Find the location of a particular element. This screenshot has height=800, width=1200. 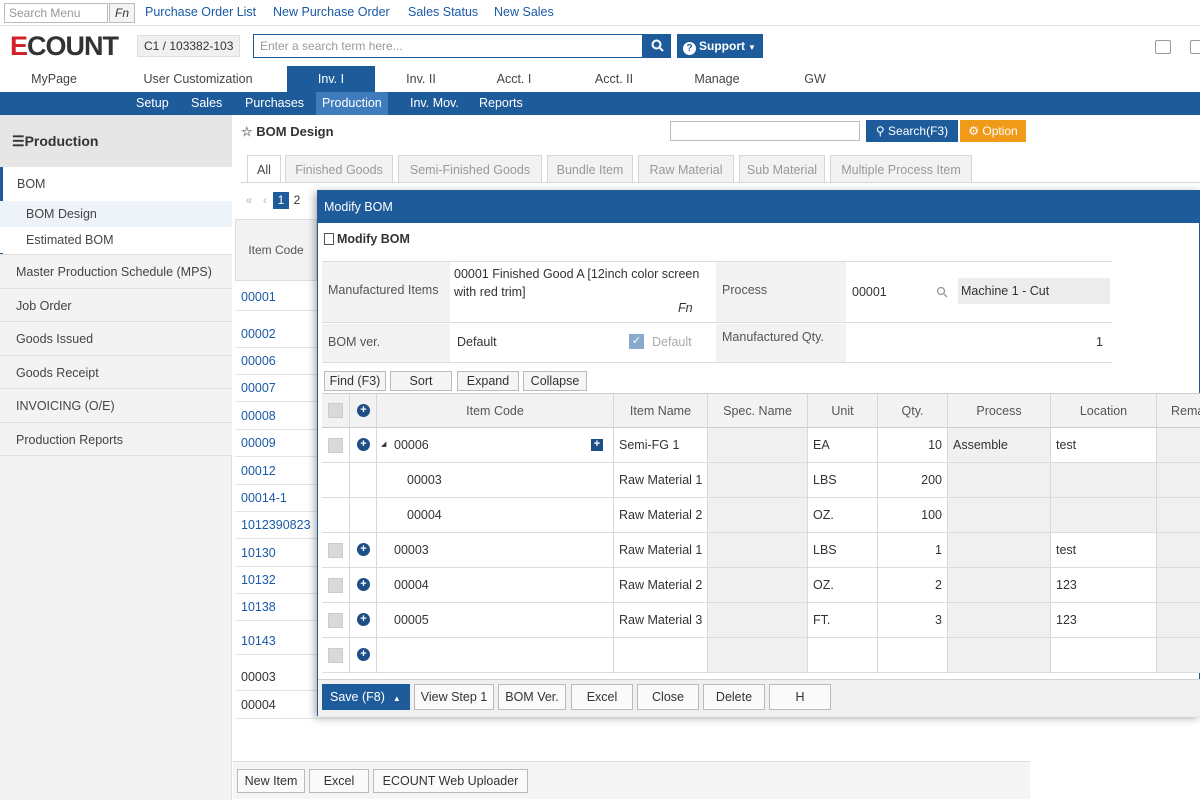

list-item: 00009 is located at coordinates (276, 443).